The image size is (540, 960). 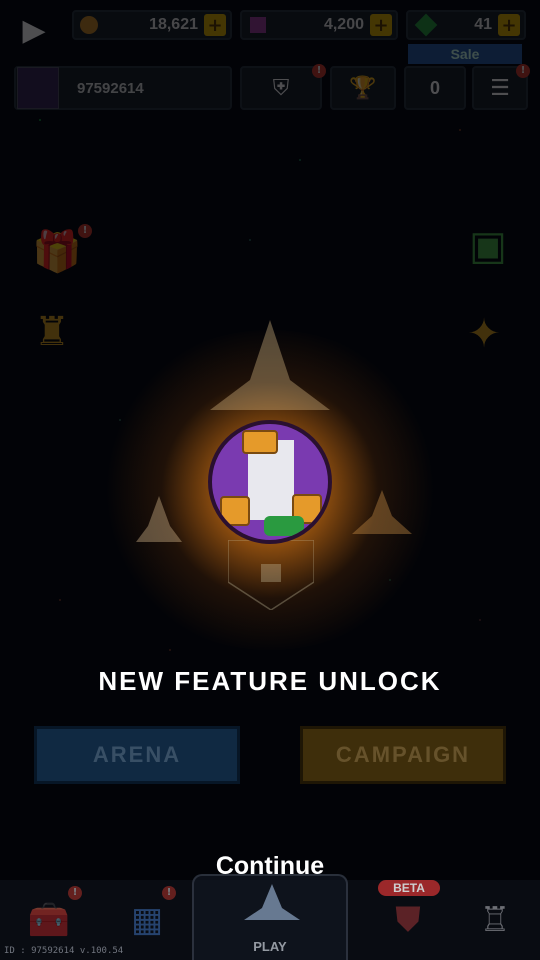 I want to click on shop-alert-badge: !, so click(x=75, y=893).